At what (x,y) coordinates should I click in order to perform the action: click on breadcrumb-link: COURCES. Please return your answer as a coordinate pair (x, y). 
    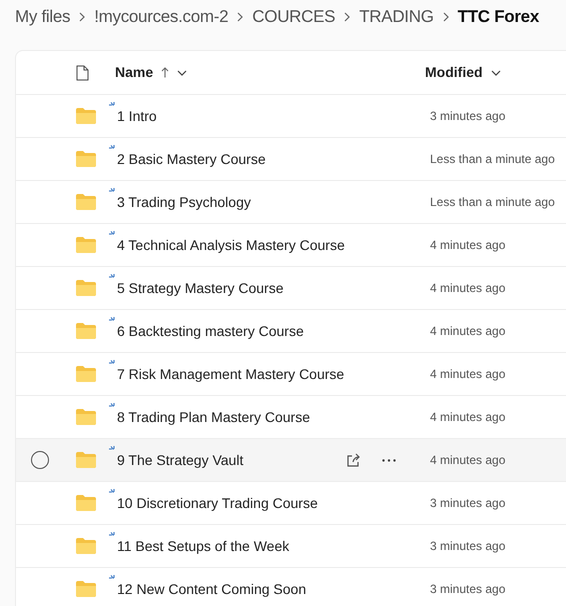
    Looking at the image, I should click on (294, 17).